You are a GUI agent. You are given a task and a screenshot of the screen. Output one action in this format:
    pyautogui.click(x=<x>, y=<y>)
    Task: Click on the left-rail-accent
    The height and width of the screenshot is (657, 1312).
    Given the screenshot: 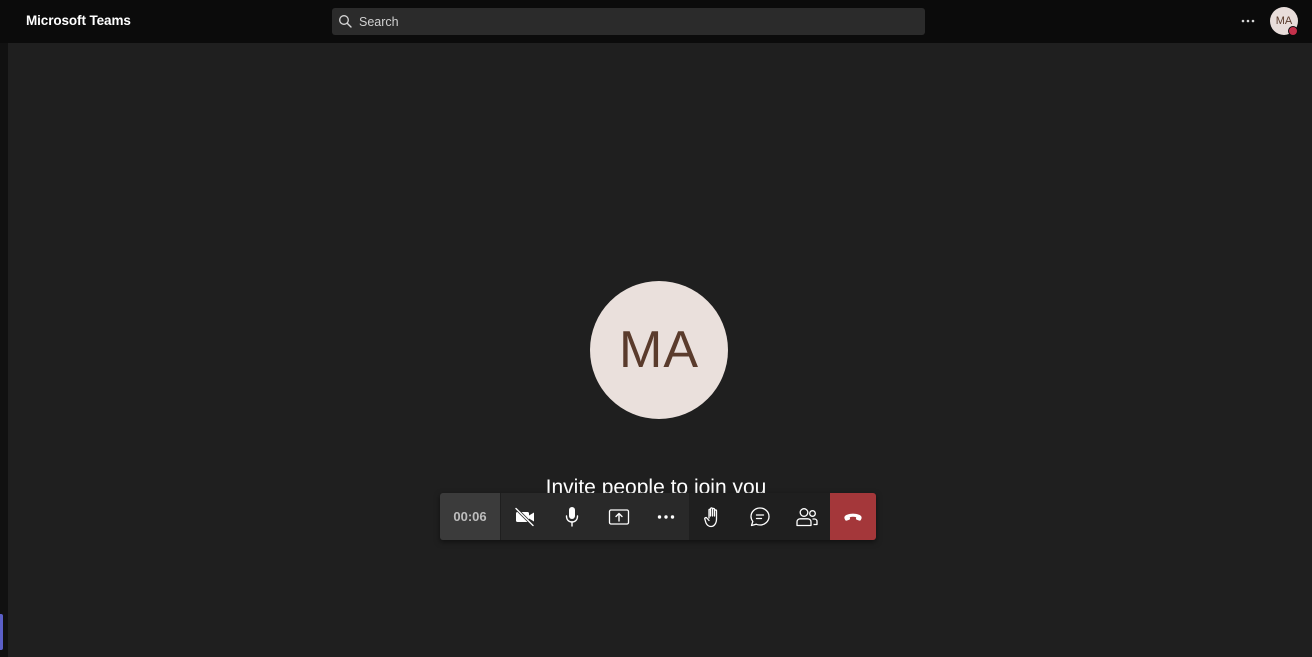 What is the action you would take?
    pyautogui.click(x=1, y=632)
    